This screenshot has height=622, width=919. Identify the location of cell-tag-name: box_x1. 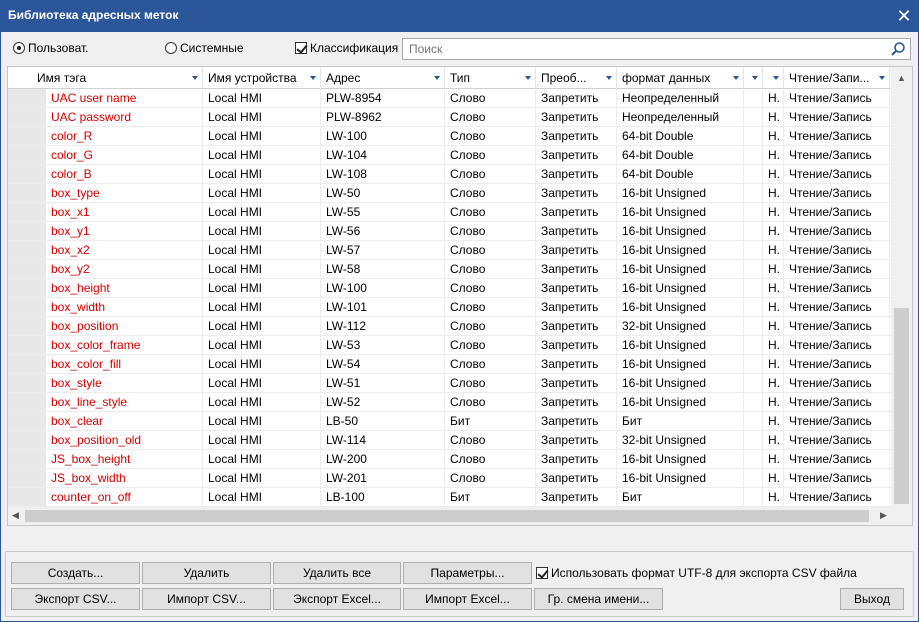
(124, 212).